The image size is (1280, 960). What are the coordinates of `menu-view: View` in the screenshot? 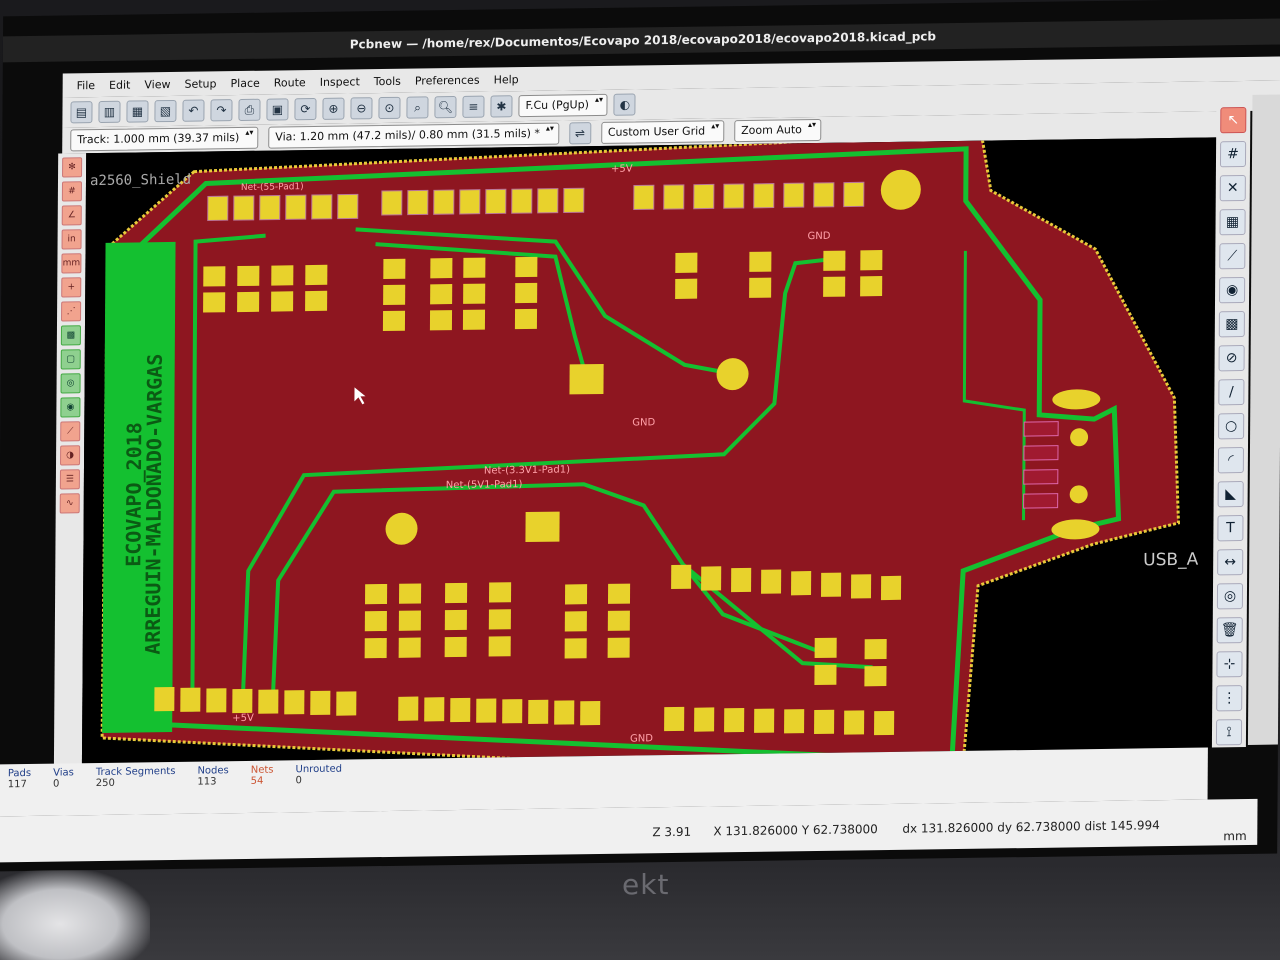 It's located at (157, 83).